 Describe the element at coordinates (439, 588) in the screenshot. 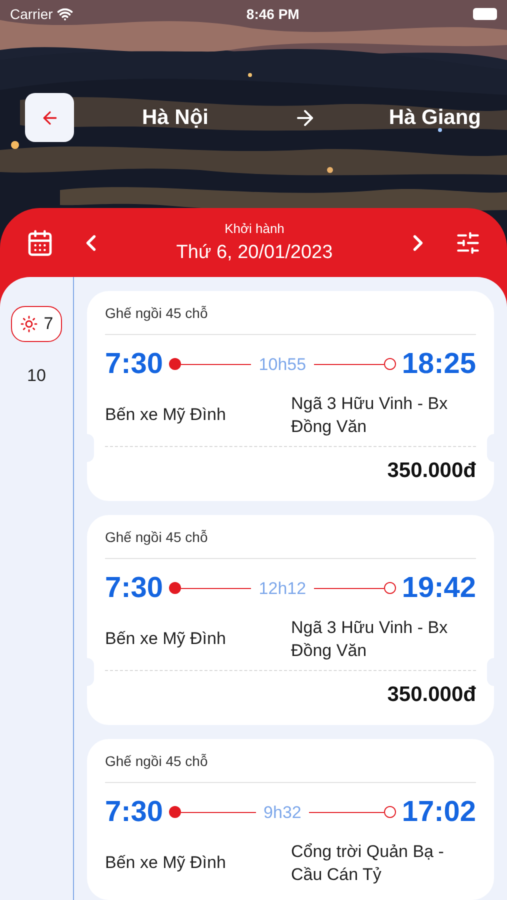

I see `arrival-time: 19:42` at that location.